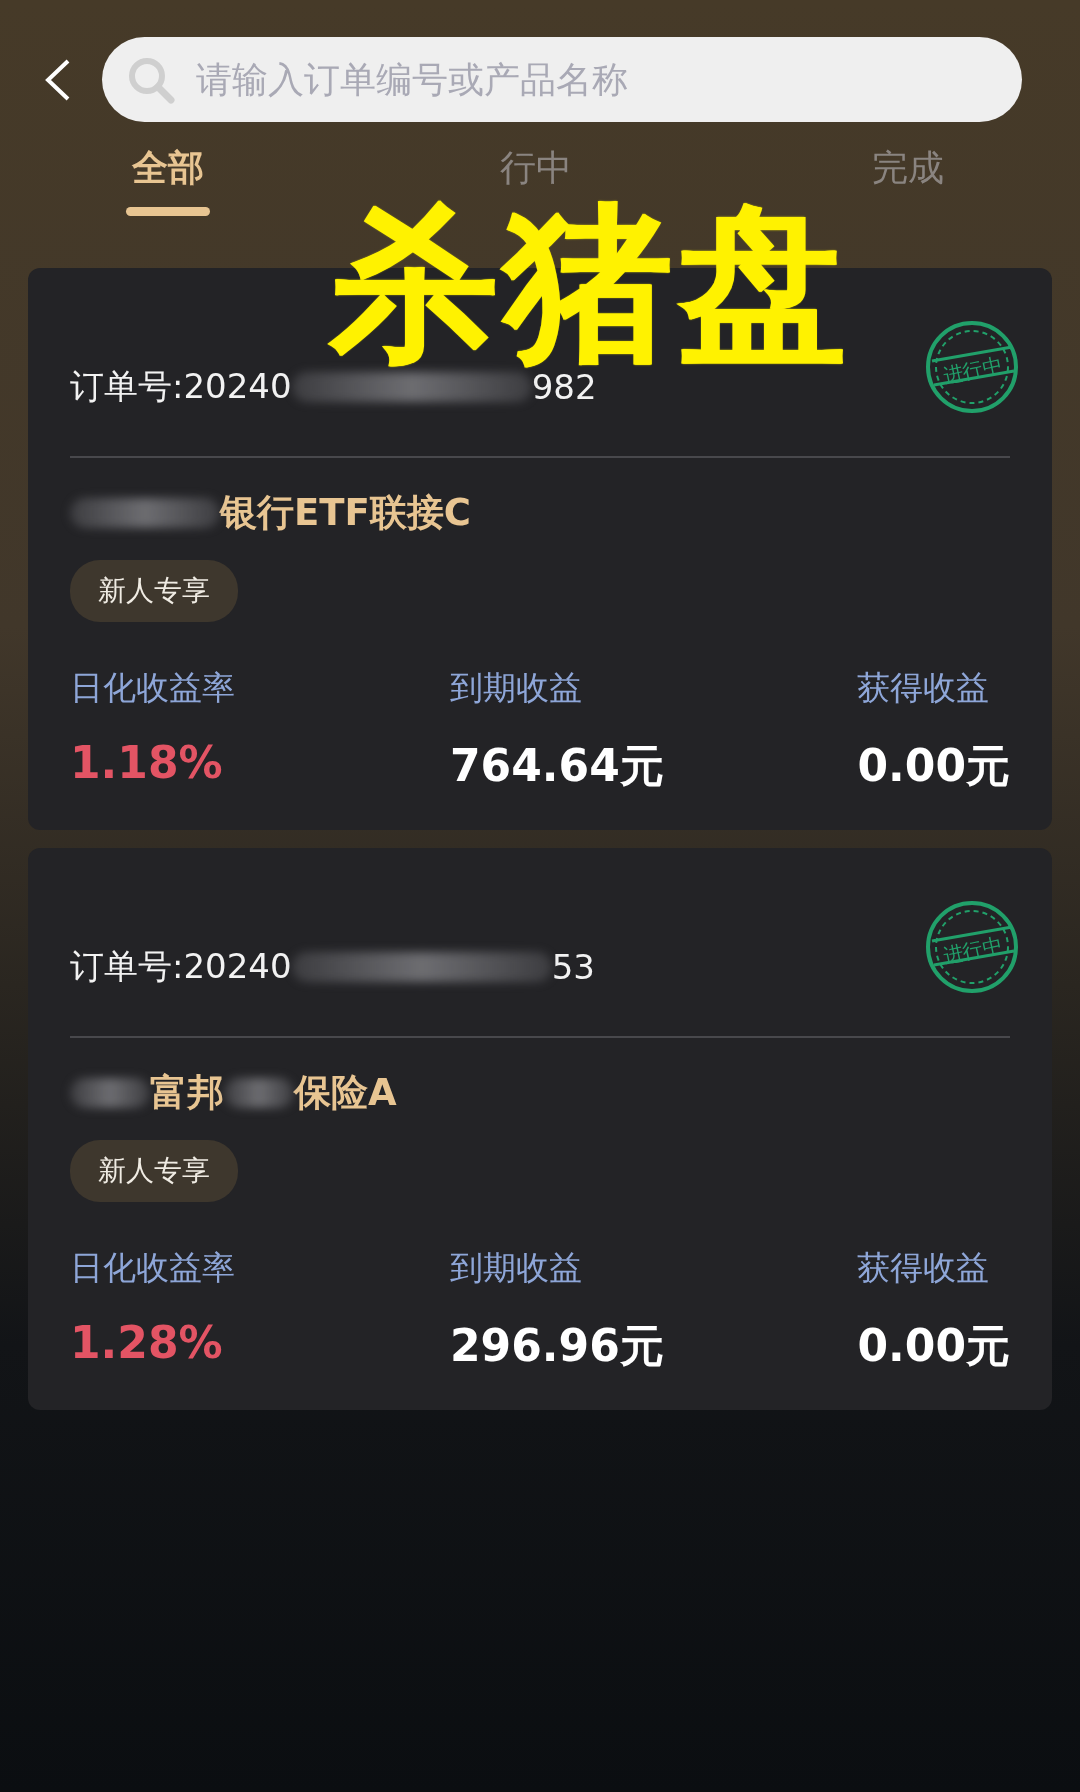 The height and width of the screenshot is (1792, 1080). I want to click on stat-value: 1.28%, so click(147, 1342).